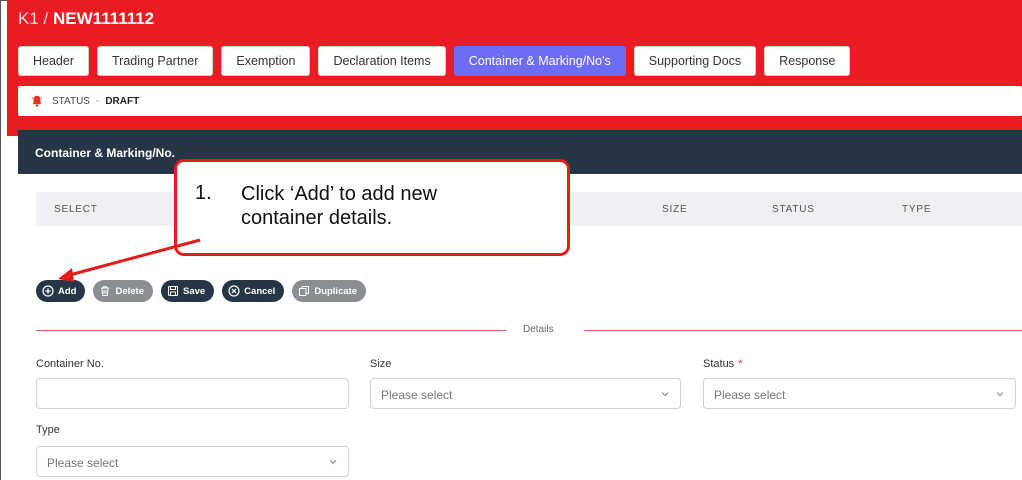  Describe the element at coordinates (70, 364) in the screenshot. I see `container-no-label: Container No.` at that location.